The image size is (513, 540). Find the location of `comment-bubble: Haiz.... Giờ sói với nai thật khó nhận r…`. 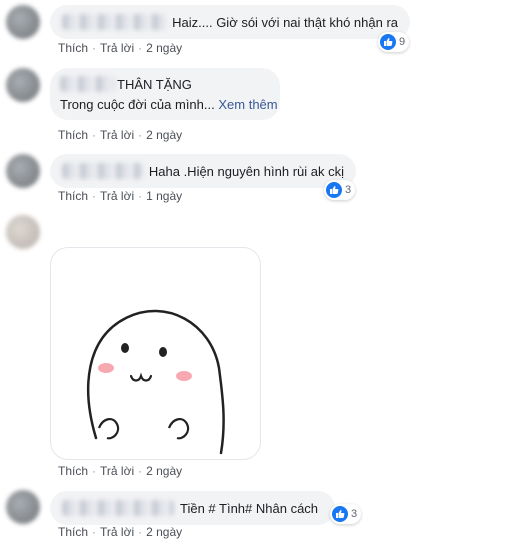

comment-bubble: Haiz.... Giờ sói với nai thật khó nhận r… is located at coordinates (230, 22).